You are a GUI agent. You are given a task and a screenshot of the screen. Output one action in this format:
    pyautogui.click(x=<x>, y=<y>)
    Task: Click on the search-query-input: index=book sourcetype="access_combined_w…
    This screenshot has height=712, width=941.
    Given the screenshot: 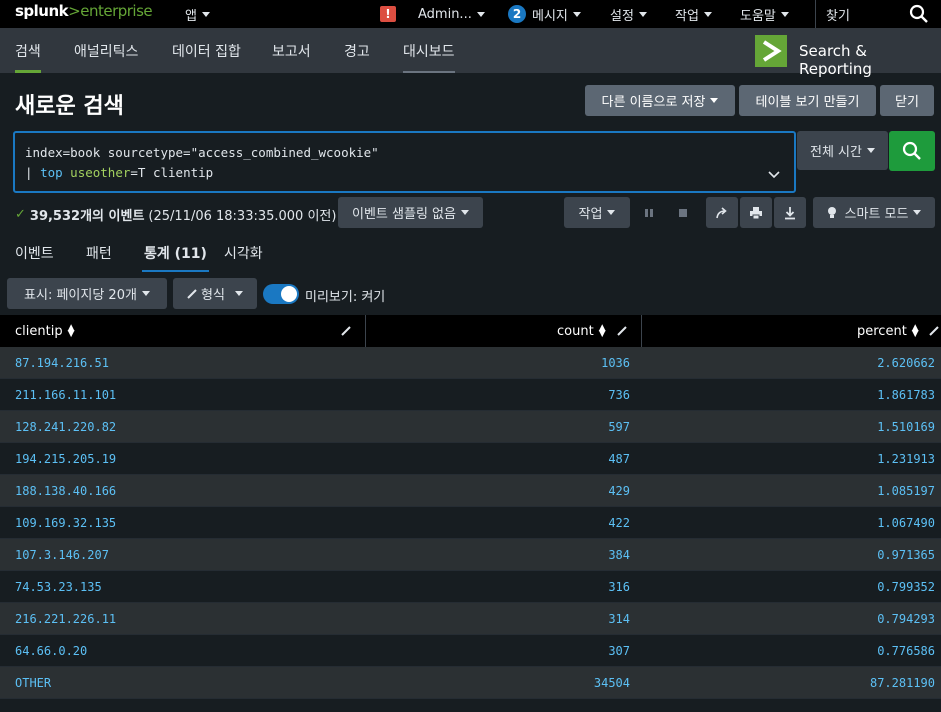 What is the action you would take?
    pyautogui.click(x=404, y=162)
    